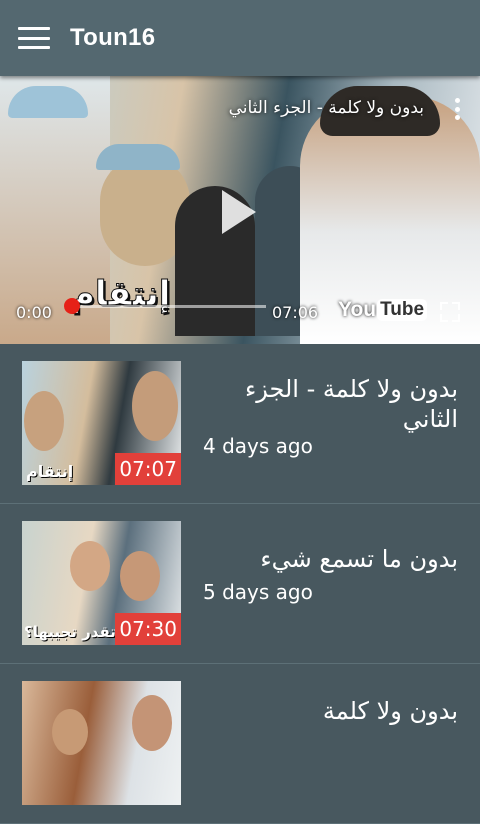  What do you see at coordinates (258, 446) in the screenshot?
I see `video-age: 4 days ago` at bounding box center [258, 446].